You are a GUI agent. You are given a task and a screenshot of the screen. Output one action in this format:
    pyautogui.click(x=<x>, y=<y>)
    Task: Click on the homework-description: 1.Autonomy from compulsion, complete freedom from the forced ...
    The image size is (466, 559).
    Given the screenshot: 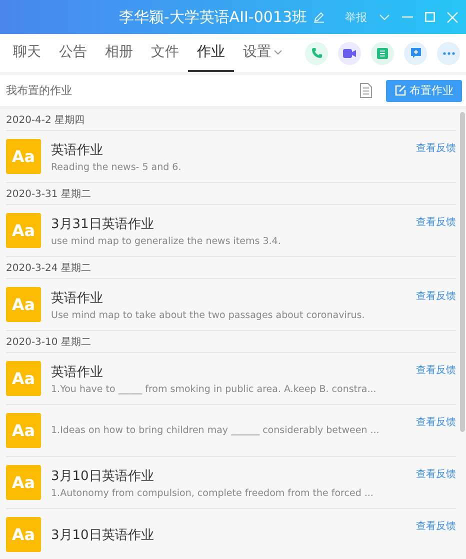 What is the action you would take?
    pyautogui.click(x=212, y=493)
    